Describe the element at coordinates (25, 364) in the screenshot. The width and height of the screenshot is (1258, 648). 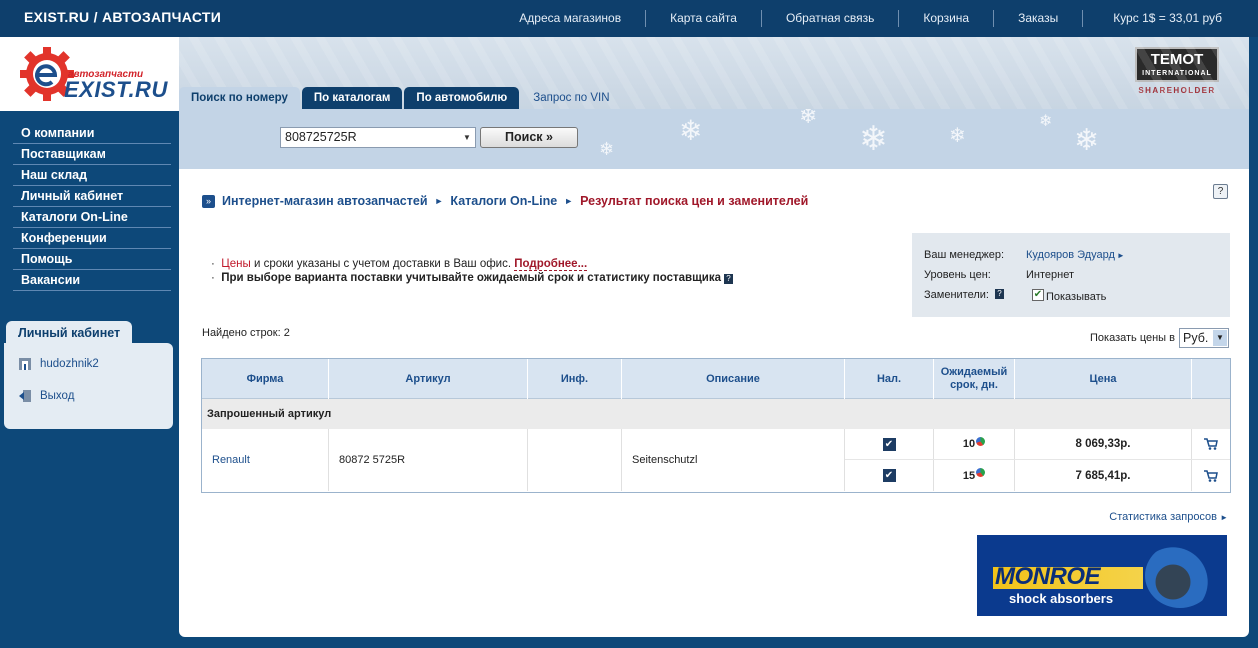
I see `home-user-icon` at that location.